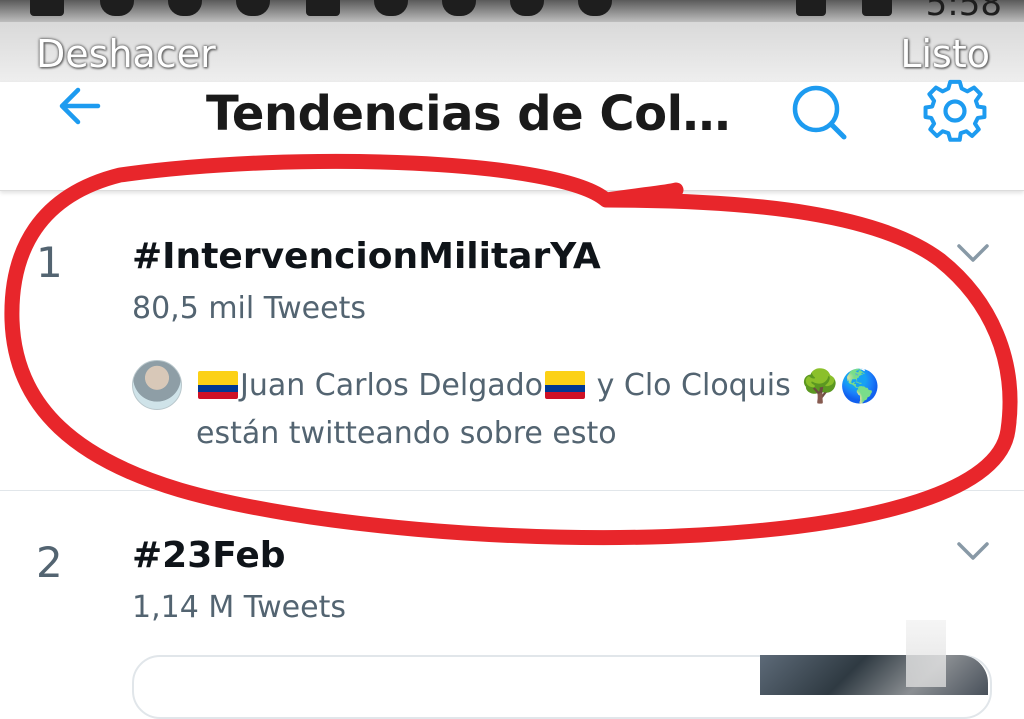 This screenshot has width=1024, height=719. Describe the element at coordinates (860, 386) in the screenshot. I see `globe-icon: 🌎` at that location.